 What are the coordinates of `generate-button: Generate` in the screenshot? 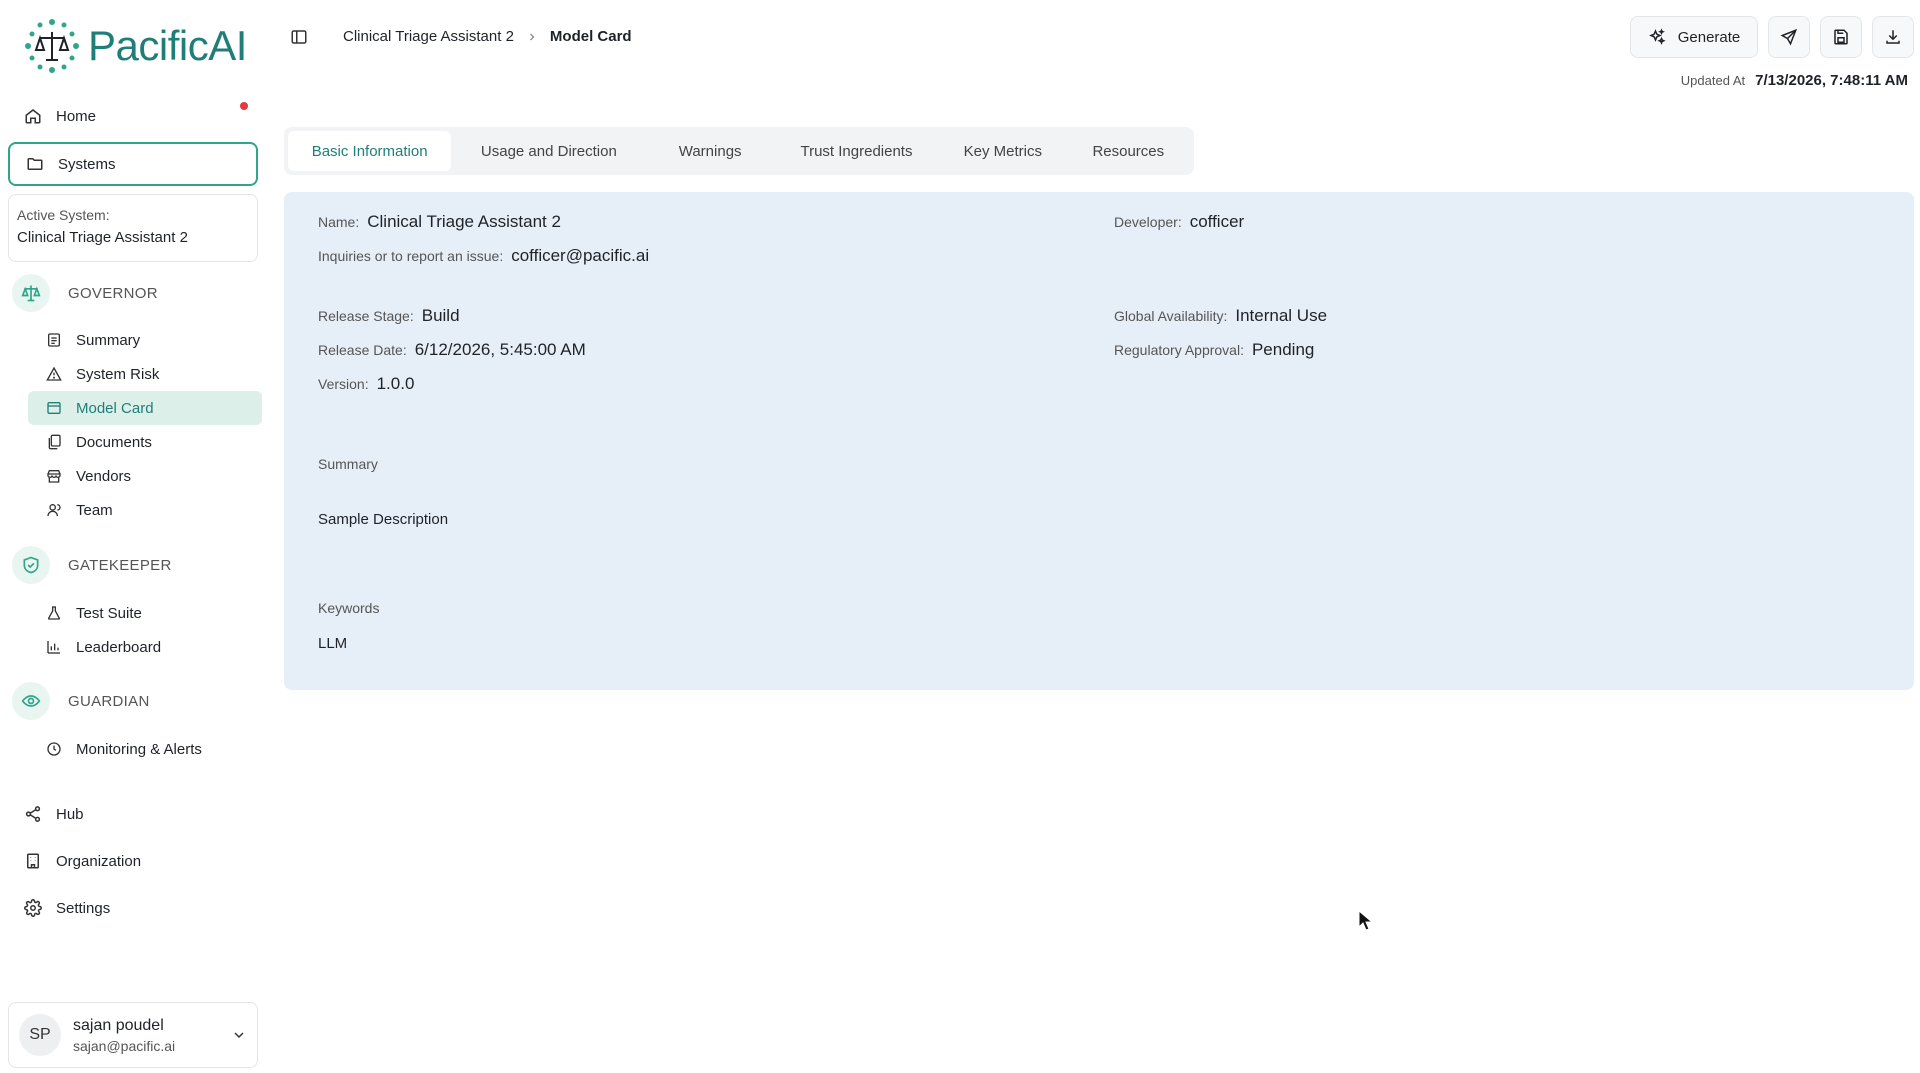 It's located at (1694, 37).